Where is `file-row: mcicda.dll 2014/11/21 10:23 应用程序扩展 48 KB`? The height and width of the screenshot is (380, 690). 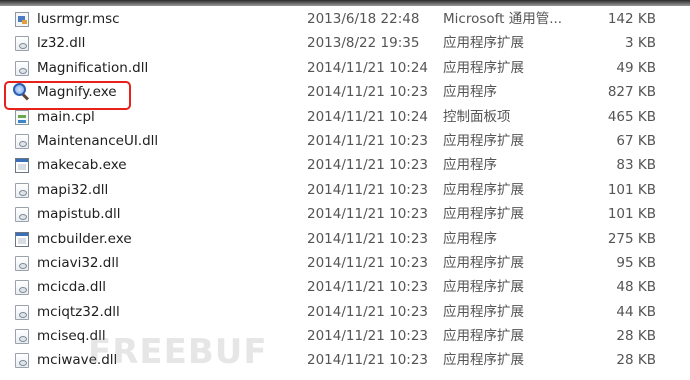 file-row: mcicda.dll 2014/11/21 10:23 应用程序扩展 48 KB is located at coordinates (345, 287).